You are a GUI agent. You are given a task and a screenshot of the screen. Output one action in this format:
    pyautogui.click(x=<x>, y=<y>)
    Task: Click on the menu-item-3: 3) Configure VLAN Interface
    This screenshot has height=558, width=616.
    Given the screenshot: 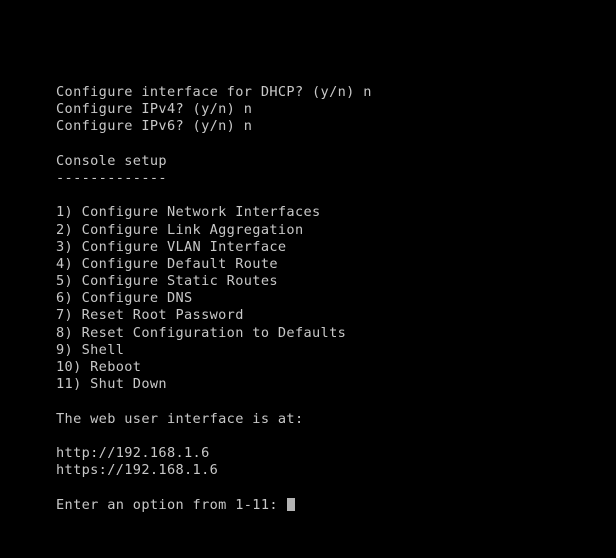 What is the action you would take?
    pyautogui.click(x=336, y=247)
    